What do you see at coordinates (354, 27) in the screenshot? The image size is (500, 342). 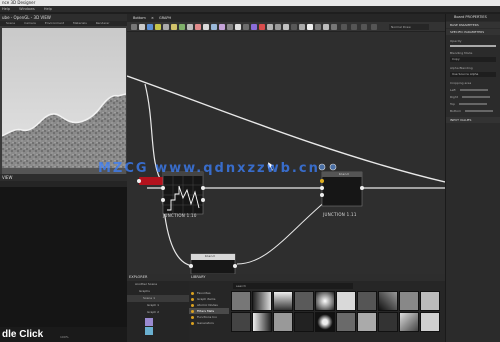 I see `tool-snap-icon` at bounding box center [354, 27].